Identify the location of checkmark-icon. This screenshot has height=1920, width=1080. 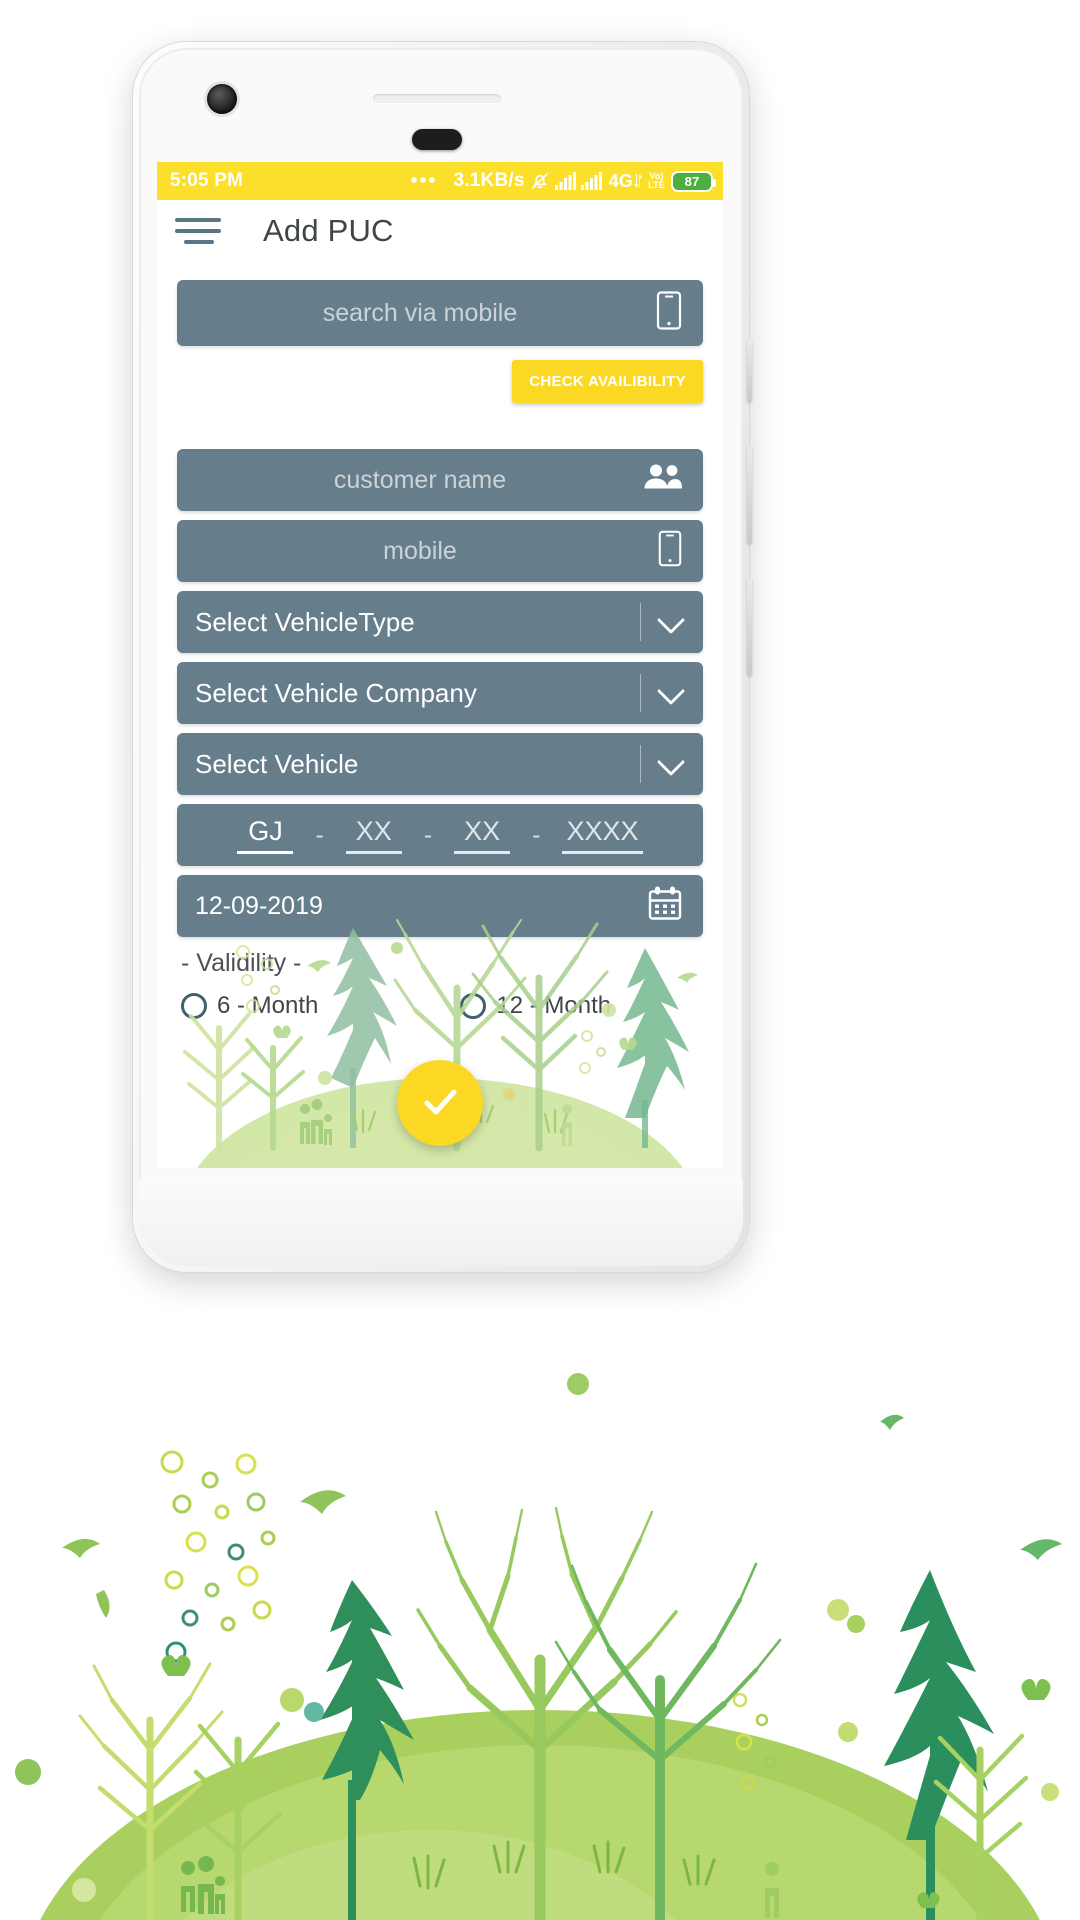
(440, 1103).